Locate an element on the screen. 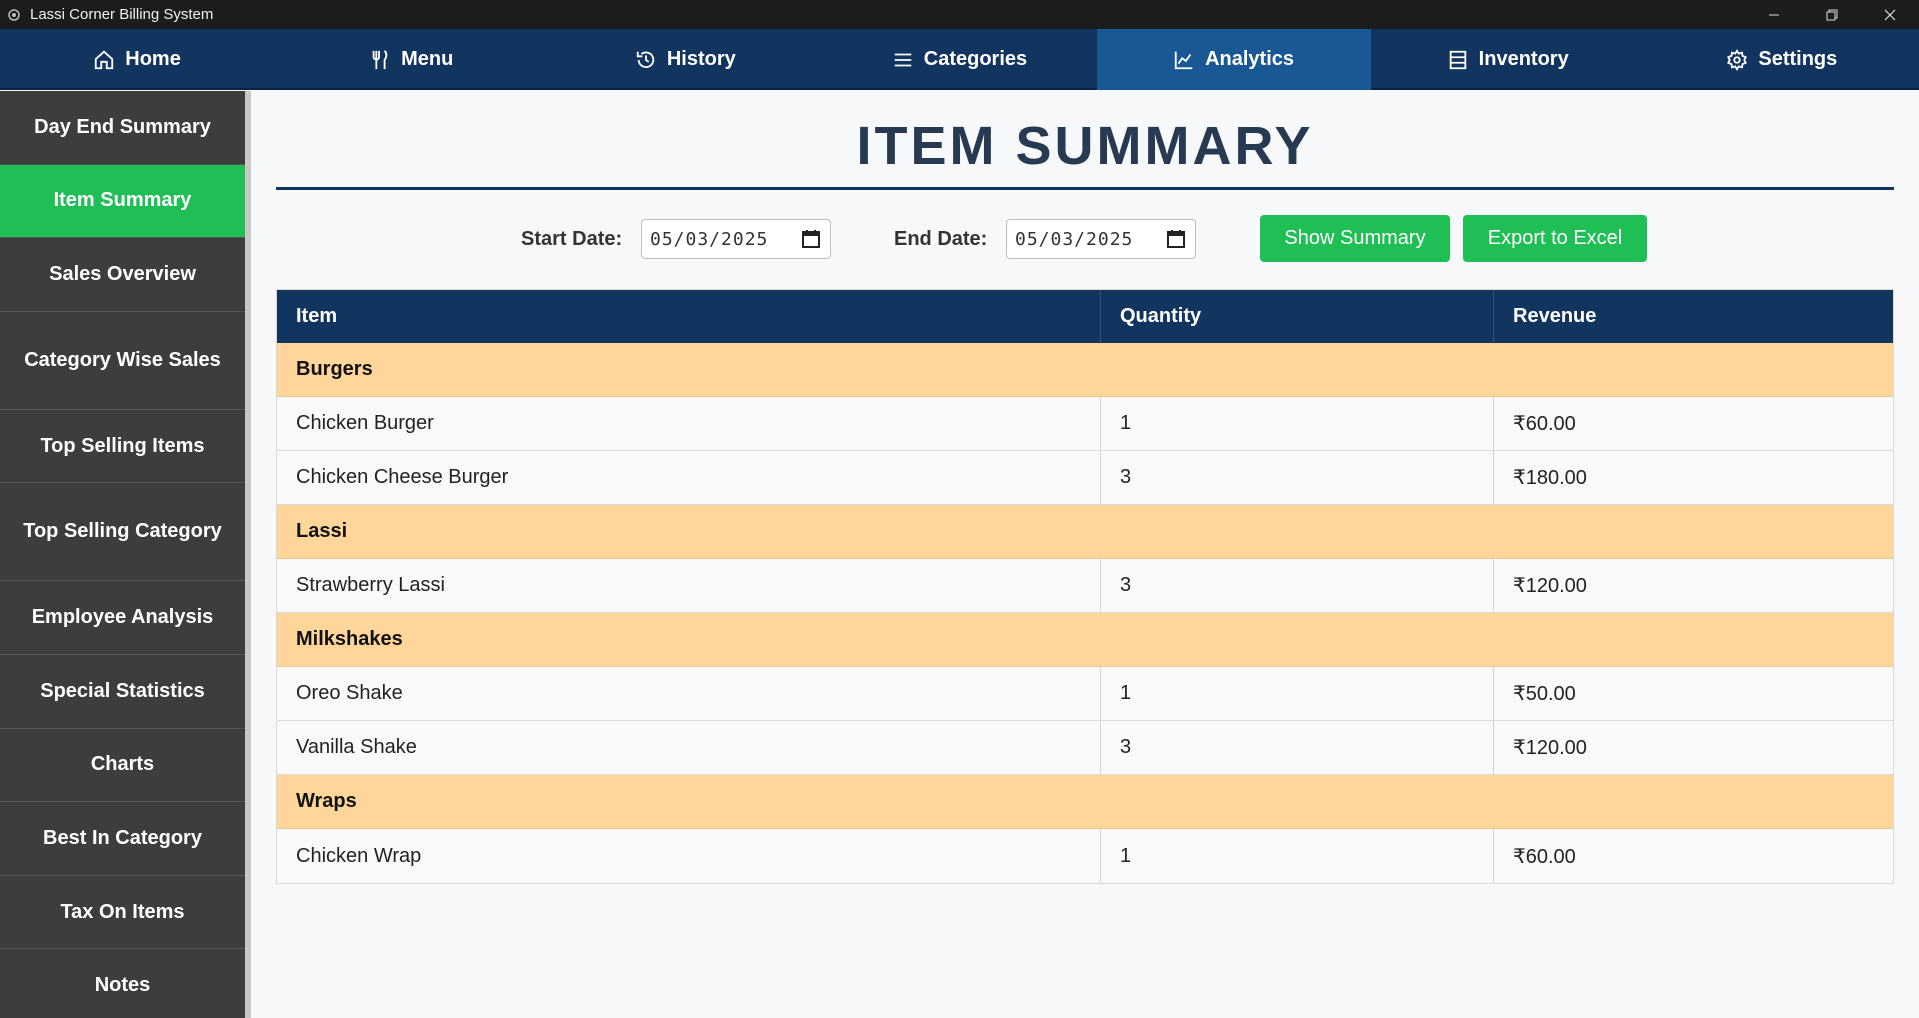 Image resolution: width=1919 pixels, height=1018 pixels. table-row: Chicken Cheese Burger 3 ₹180.00 is located at coordinates (1085, 478).